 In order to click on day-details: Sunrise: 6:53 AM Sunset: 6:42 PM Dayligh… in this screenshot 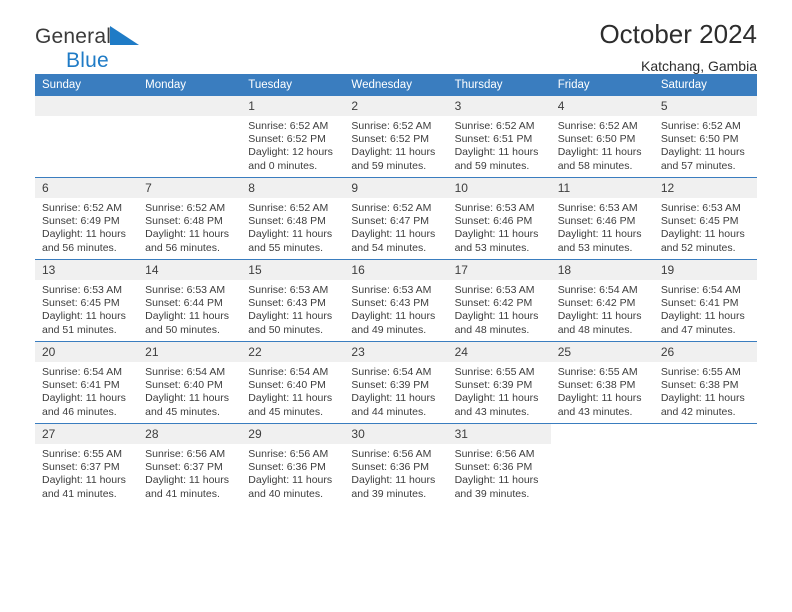, I will do `click(496, 310)`.